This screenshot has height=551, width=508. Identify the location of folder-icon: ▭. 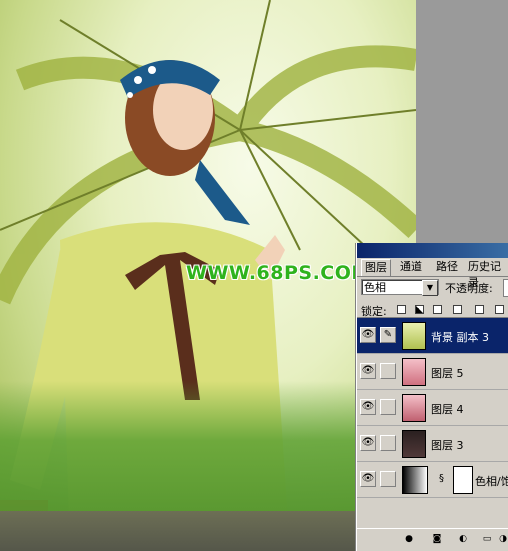
(487, 539).